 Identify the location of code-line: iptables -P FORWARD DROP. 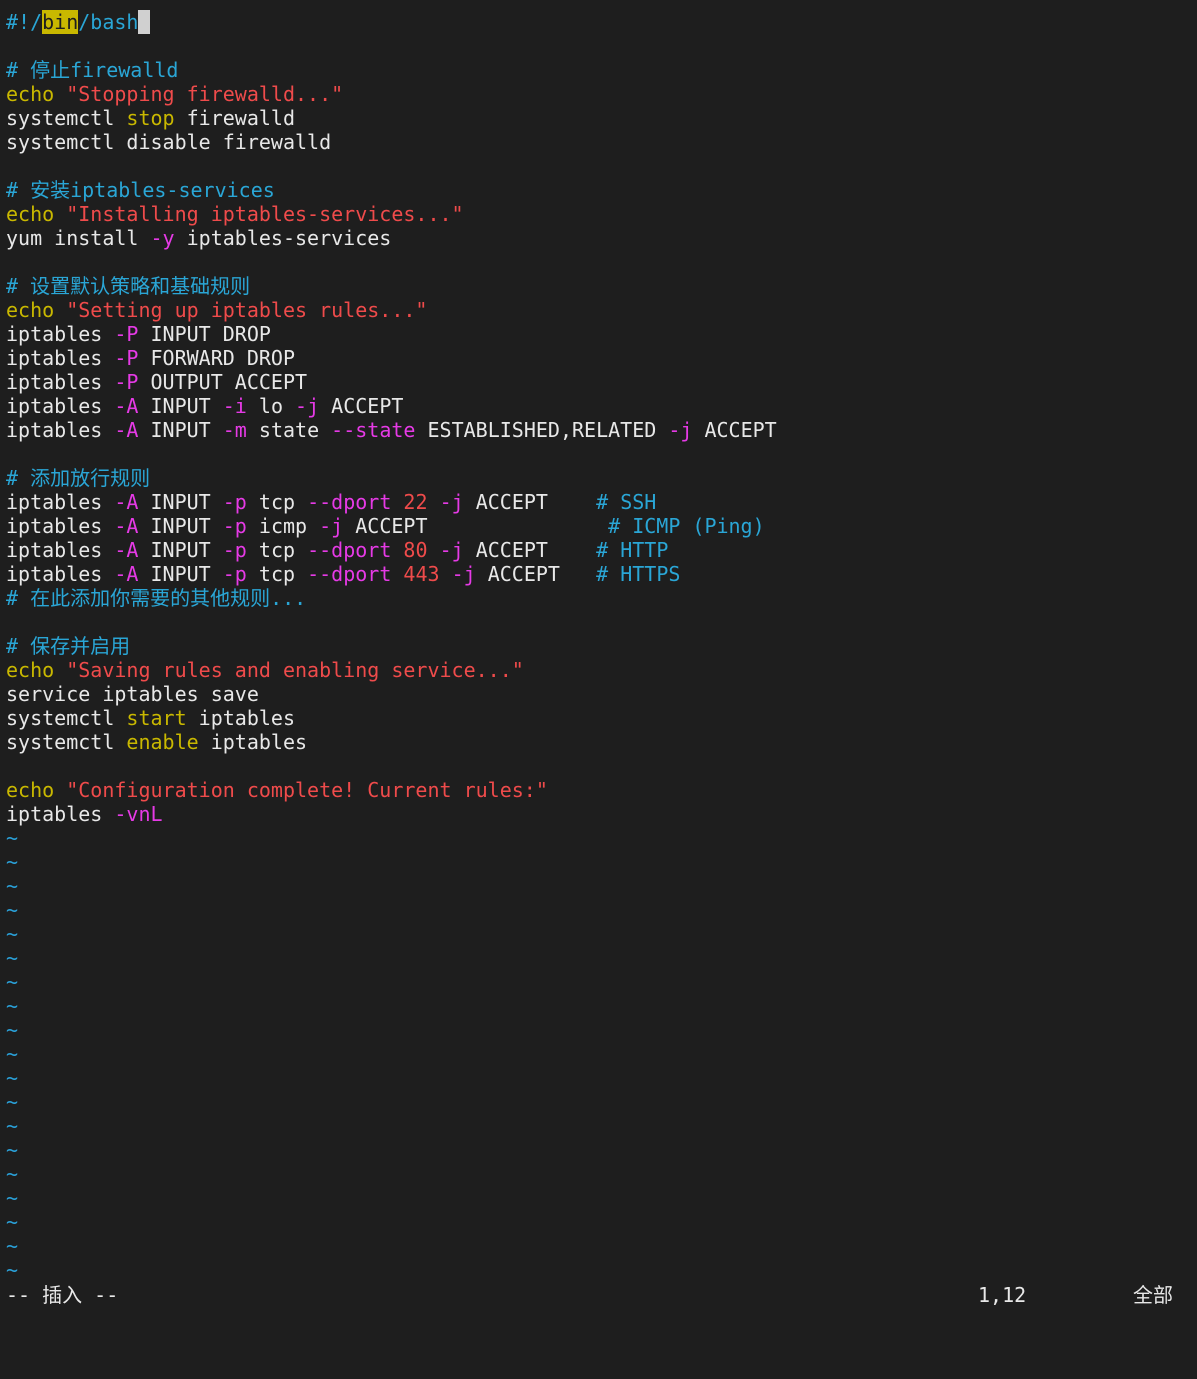
(601, 358).